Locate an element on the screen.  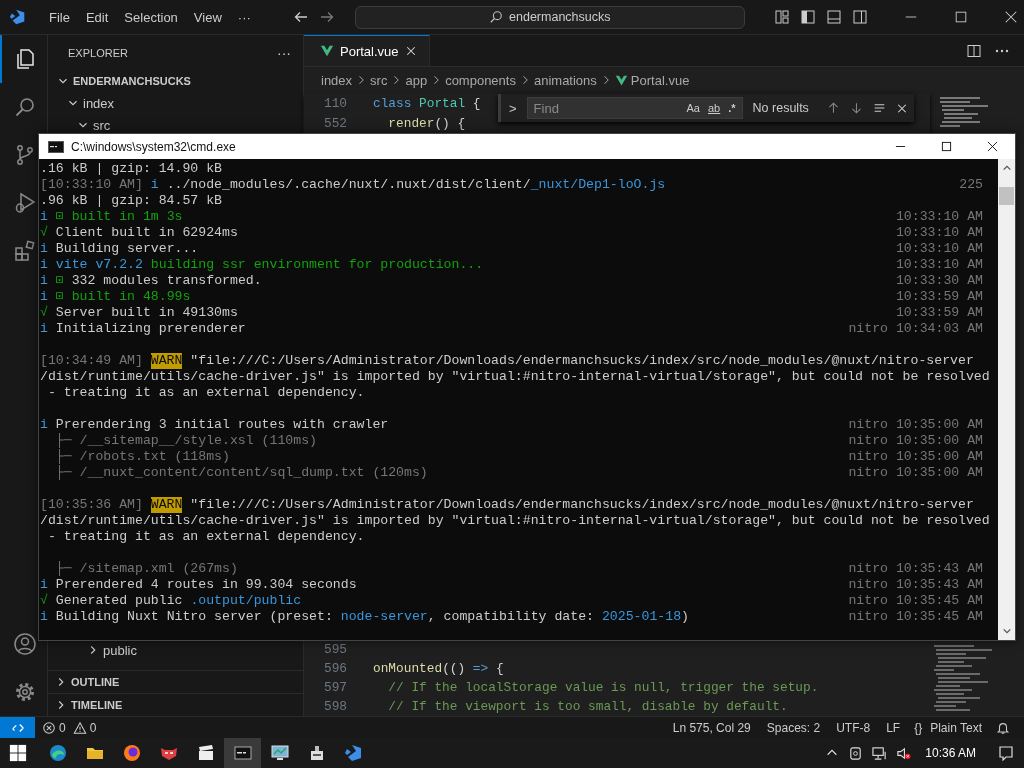
panel-title: EXPLORER is located at coordinates (98, 52).